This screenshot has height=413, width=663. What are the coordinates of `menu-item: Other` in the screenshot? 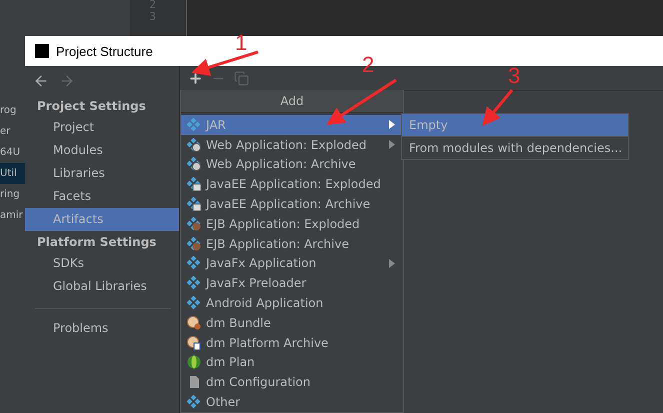 It's located at (292, 402).